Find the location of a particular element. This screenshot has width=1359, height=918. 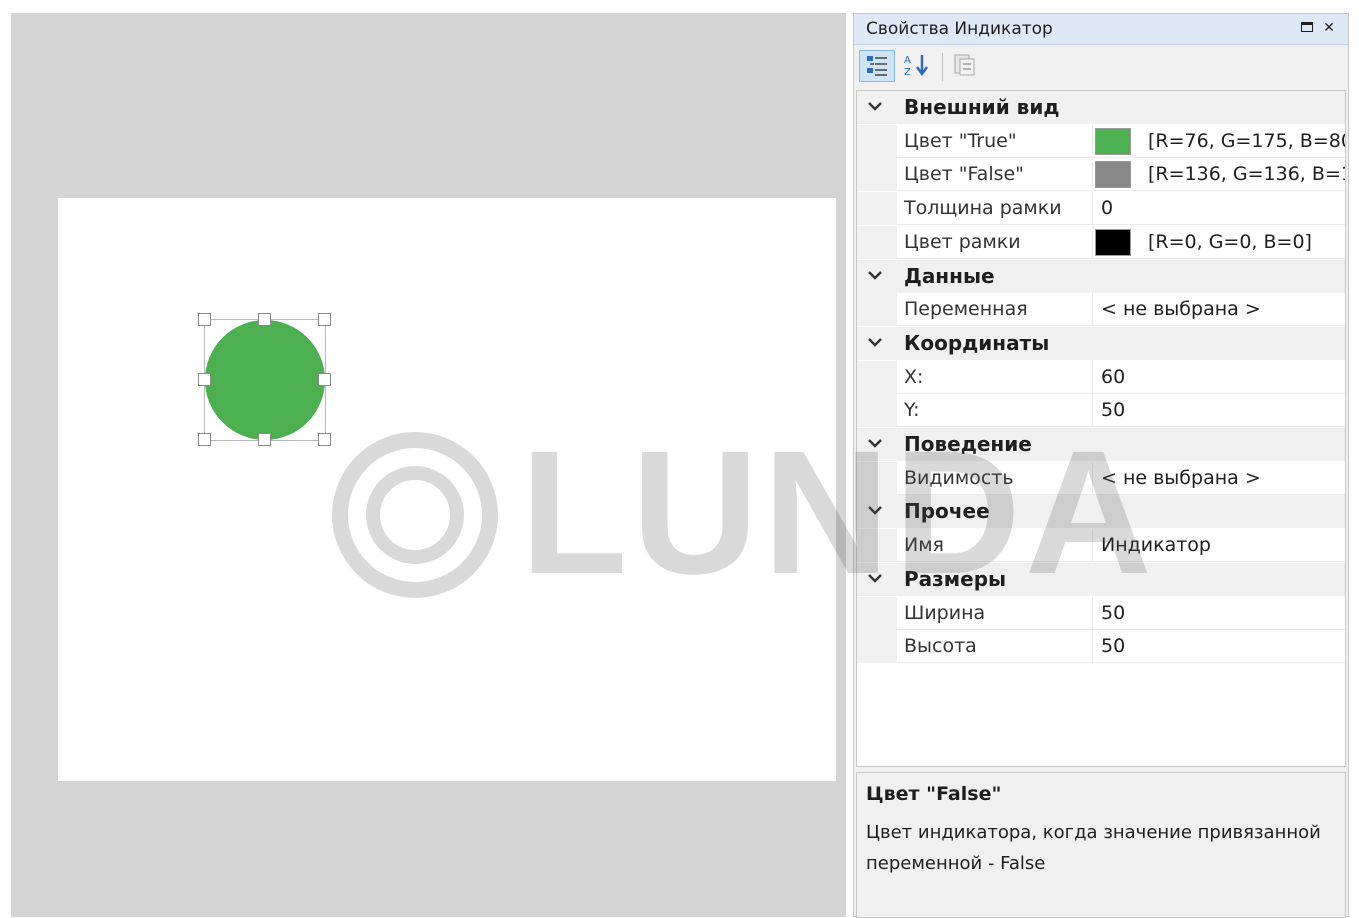

resize-handle-right is located at coordinates (324, 379).